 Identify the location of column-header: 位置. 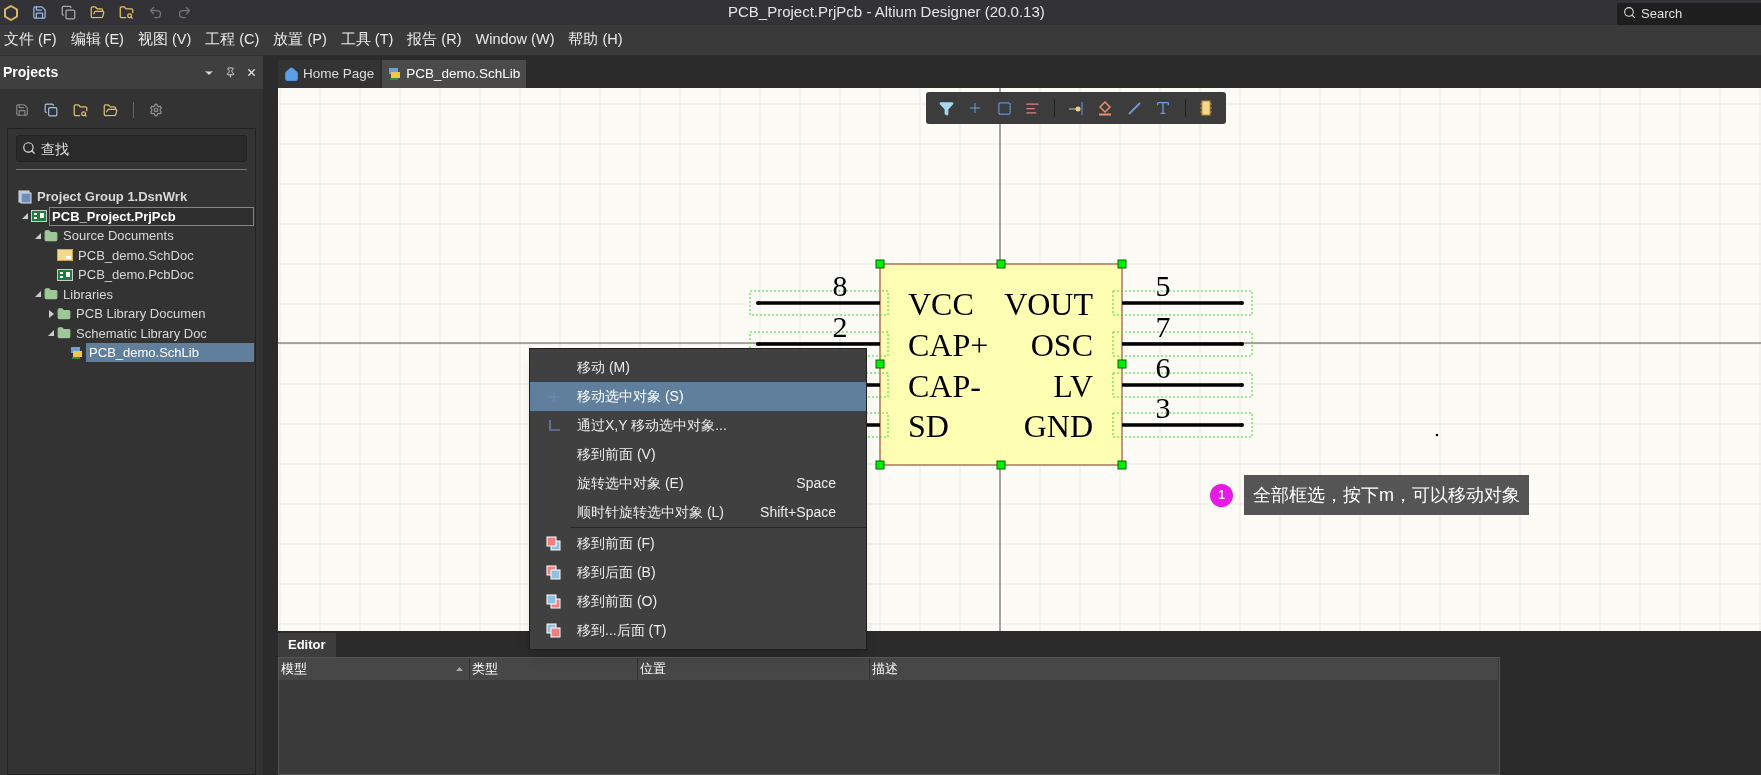
(754, 669).